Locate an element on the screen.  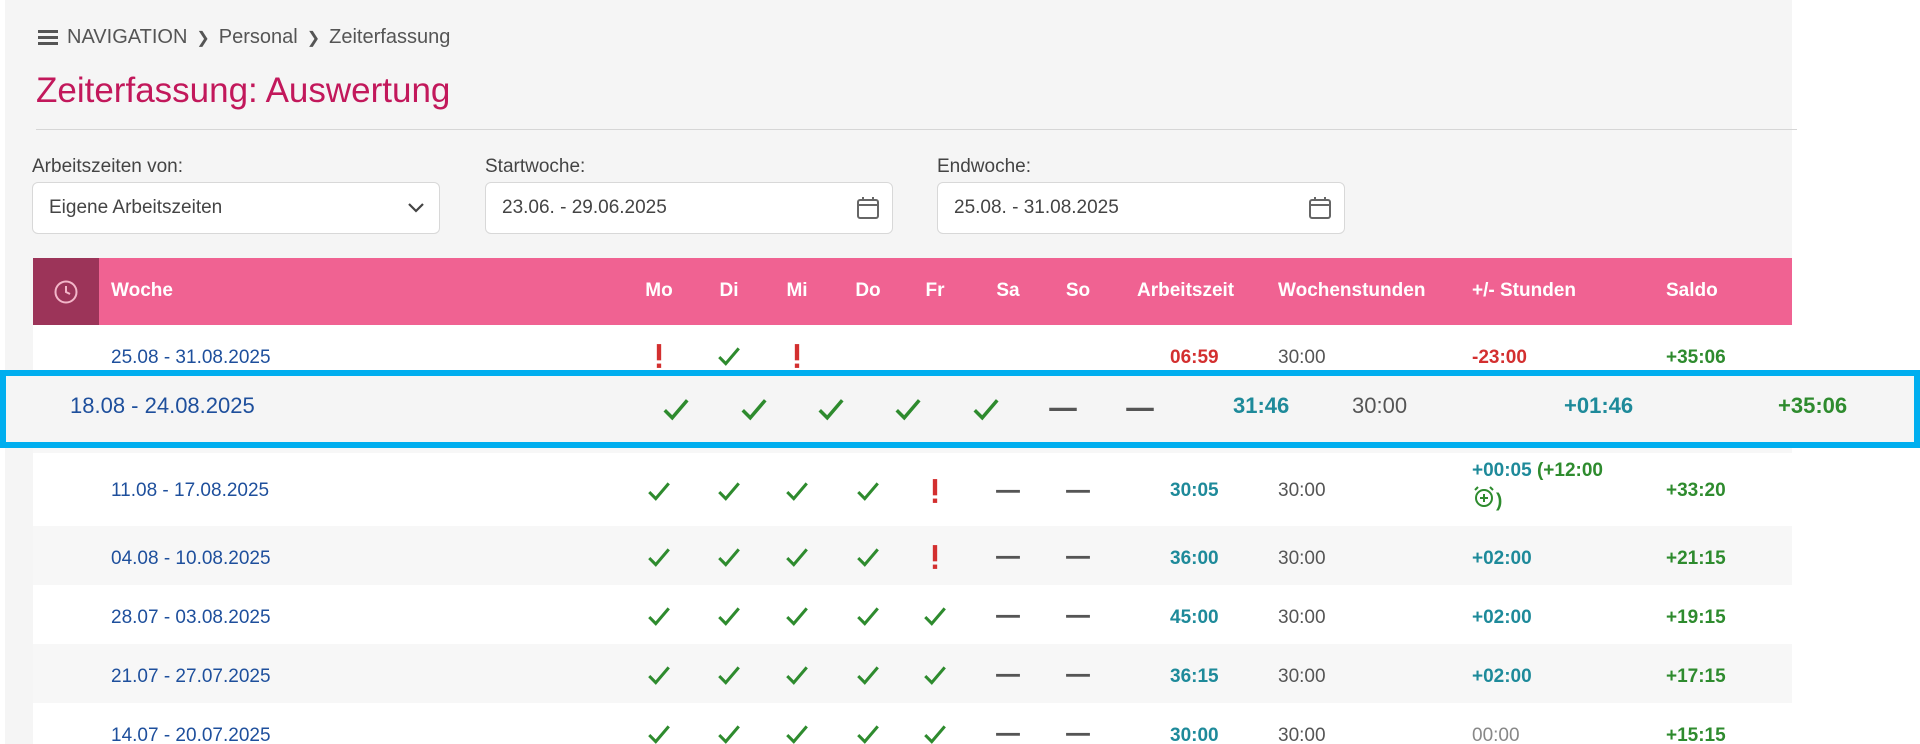
arbeitszeit-value: 45:00 is located at coordinates (1194, 617).